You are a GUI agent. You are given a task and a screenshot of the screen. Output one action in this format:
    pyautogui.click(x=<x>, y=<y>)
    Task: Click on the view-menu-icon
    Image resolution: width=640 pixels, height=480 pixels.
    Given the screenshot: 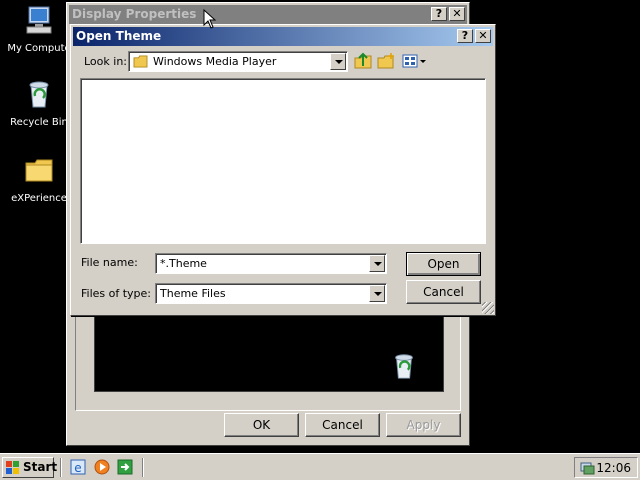 What is the action you would take?
    pyautogui.click(x=414, y=61)
    